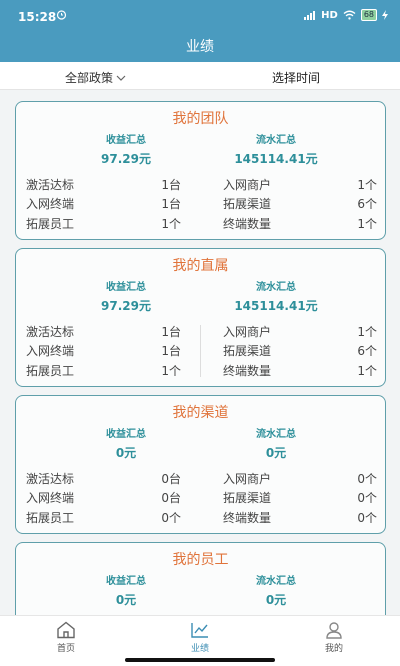 This screenshot has width=400, height=666. What do you see at coordinates (333, 649) in the screenshot?
I see `nav-mine-label: 我的` at bounding box center [333, 649].